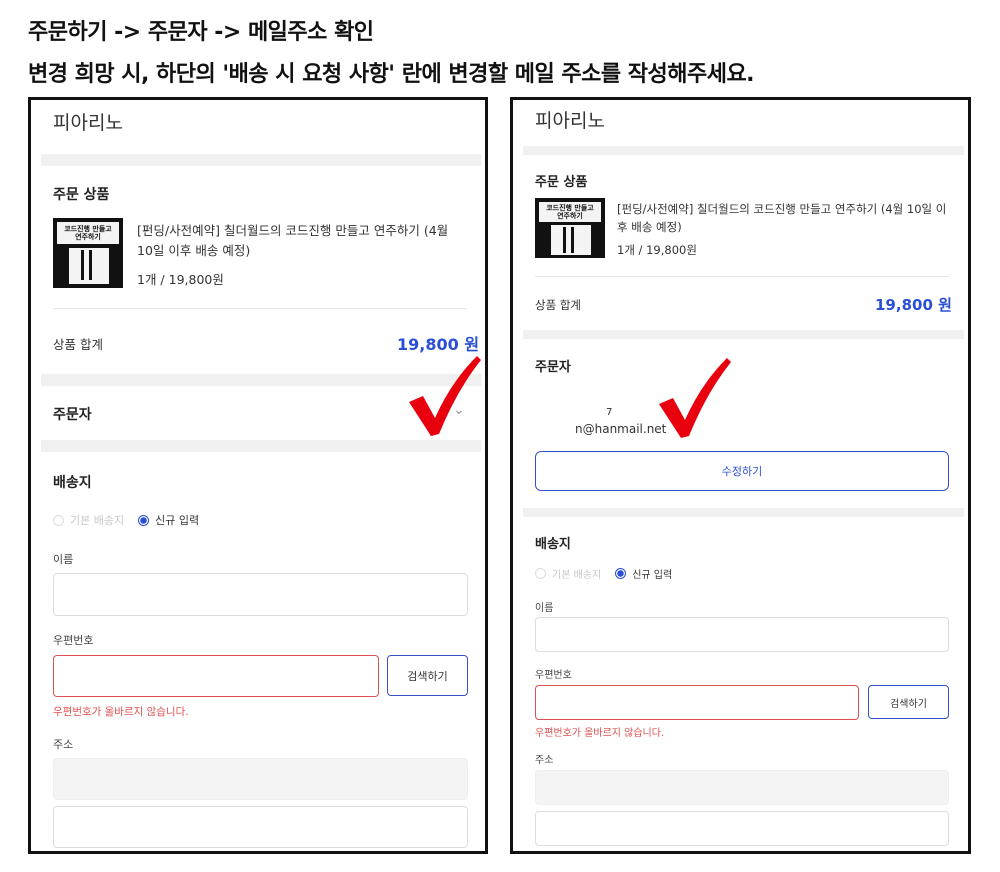 The width and height of the screenshot is (1000, 872). What do you see at coordinates (742, 471) in the screenshot?
I see `edit-orderer-button: 수정하기` at bounding box center [742, 471].